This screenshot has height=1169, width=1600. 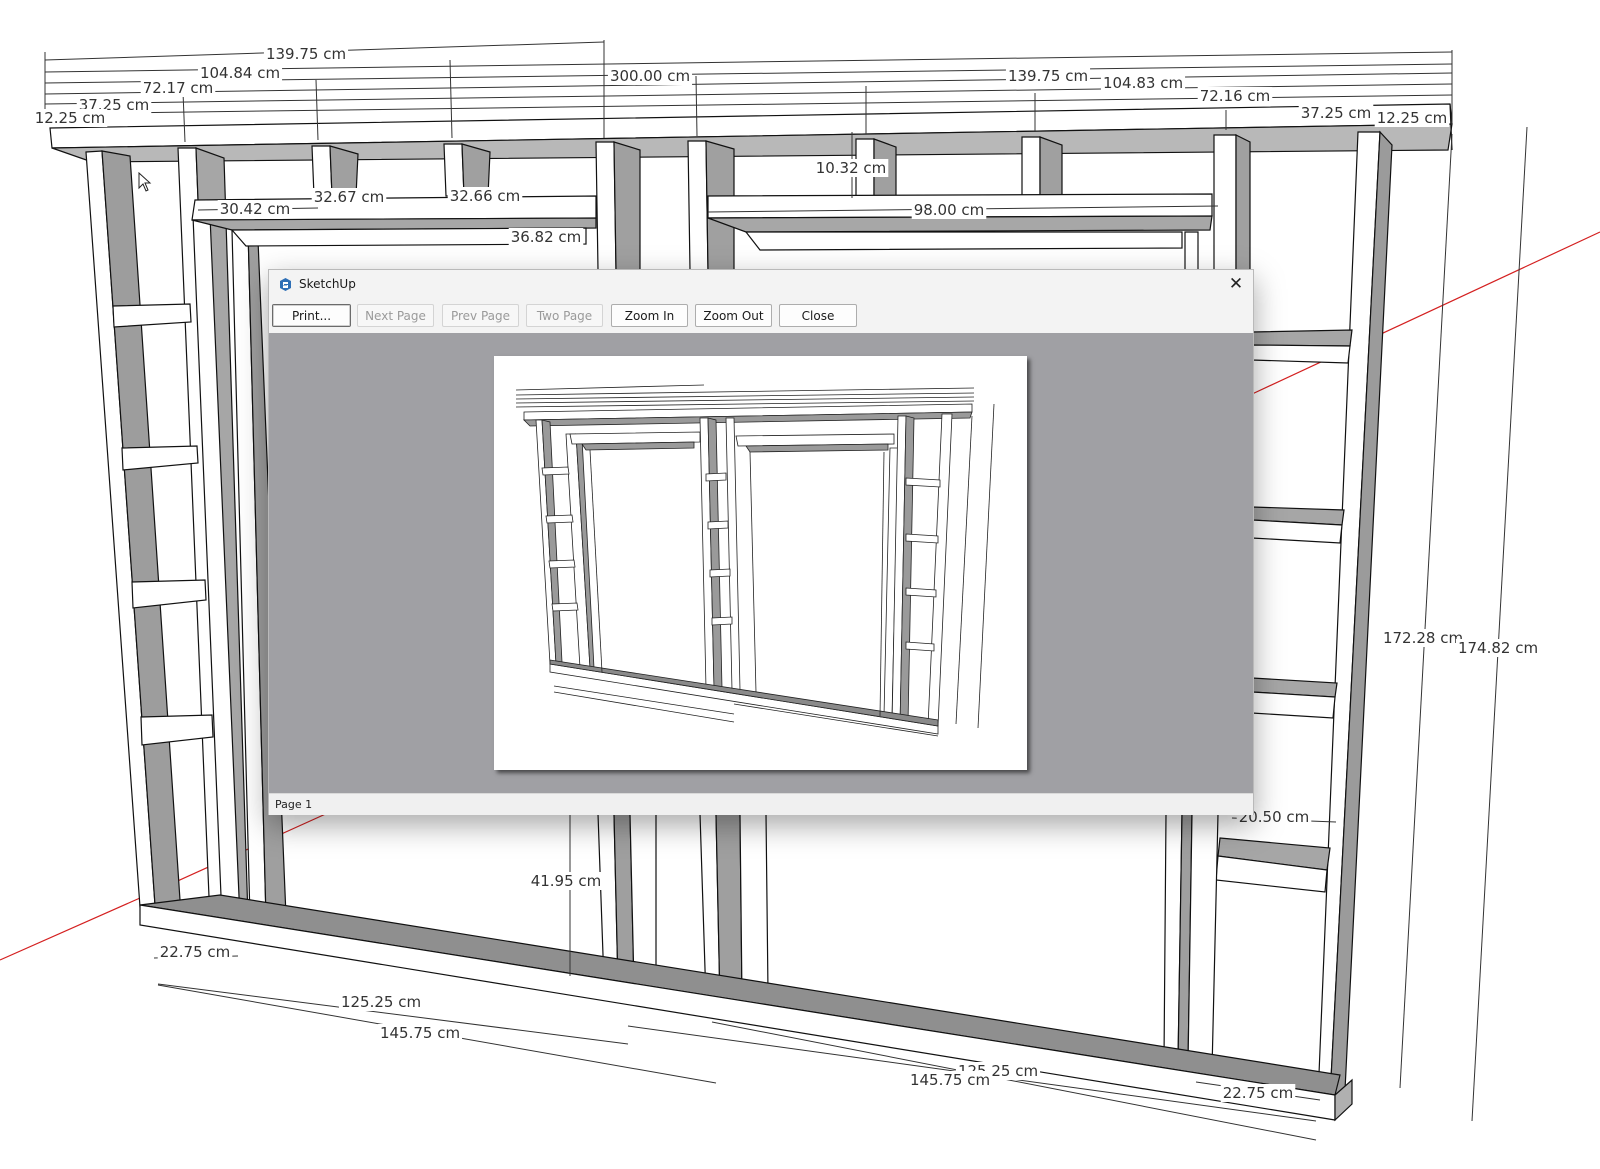 I want to click on next-page-button: Next Page, so click(x=395, y=315).